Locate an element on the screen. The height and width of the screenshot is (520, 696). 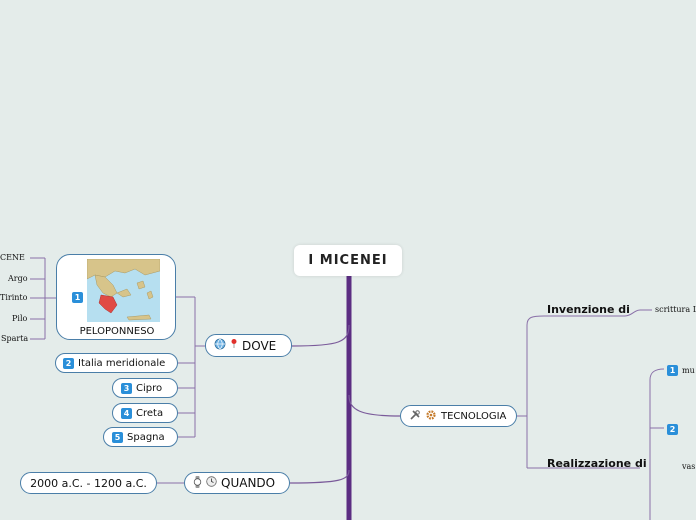
place-italia-meridionale: 2 Italia meridionale is located at coordinates (116, 363).